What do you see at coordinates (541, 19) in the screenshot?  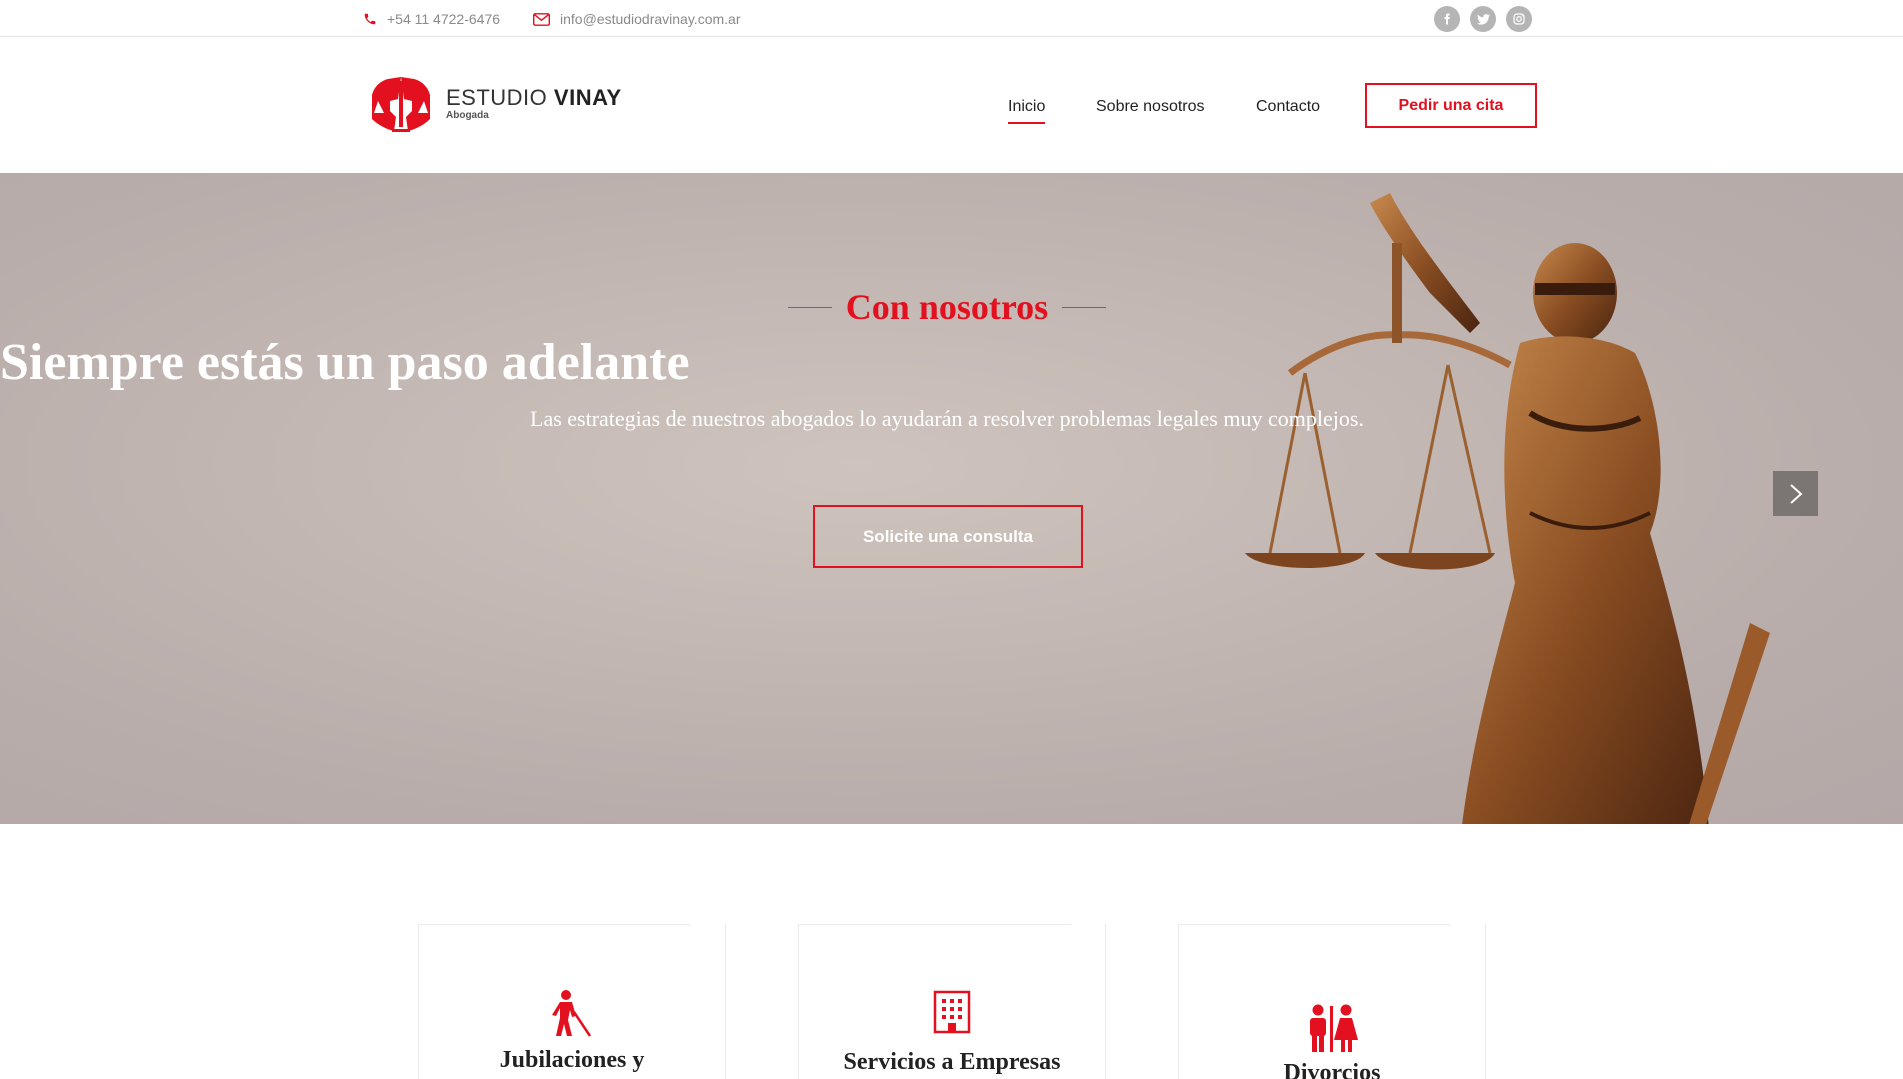 I see `envelope-icon` at bounding box center [541, 19].